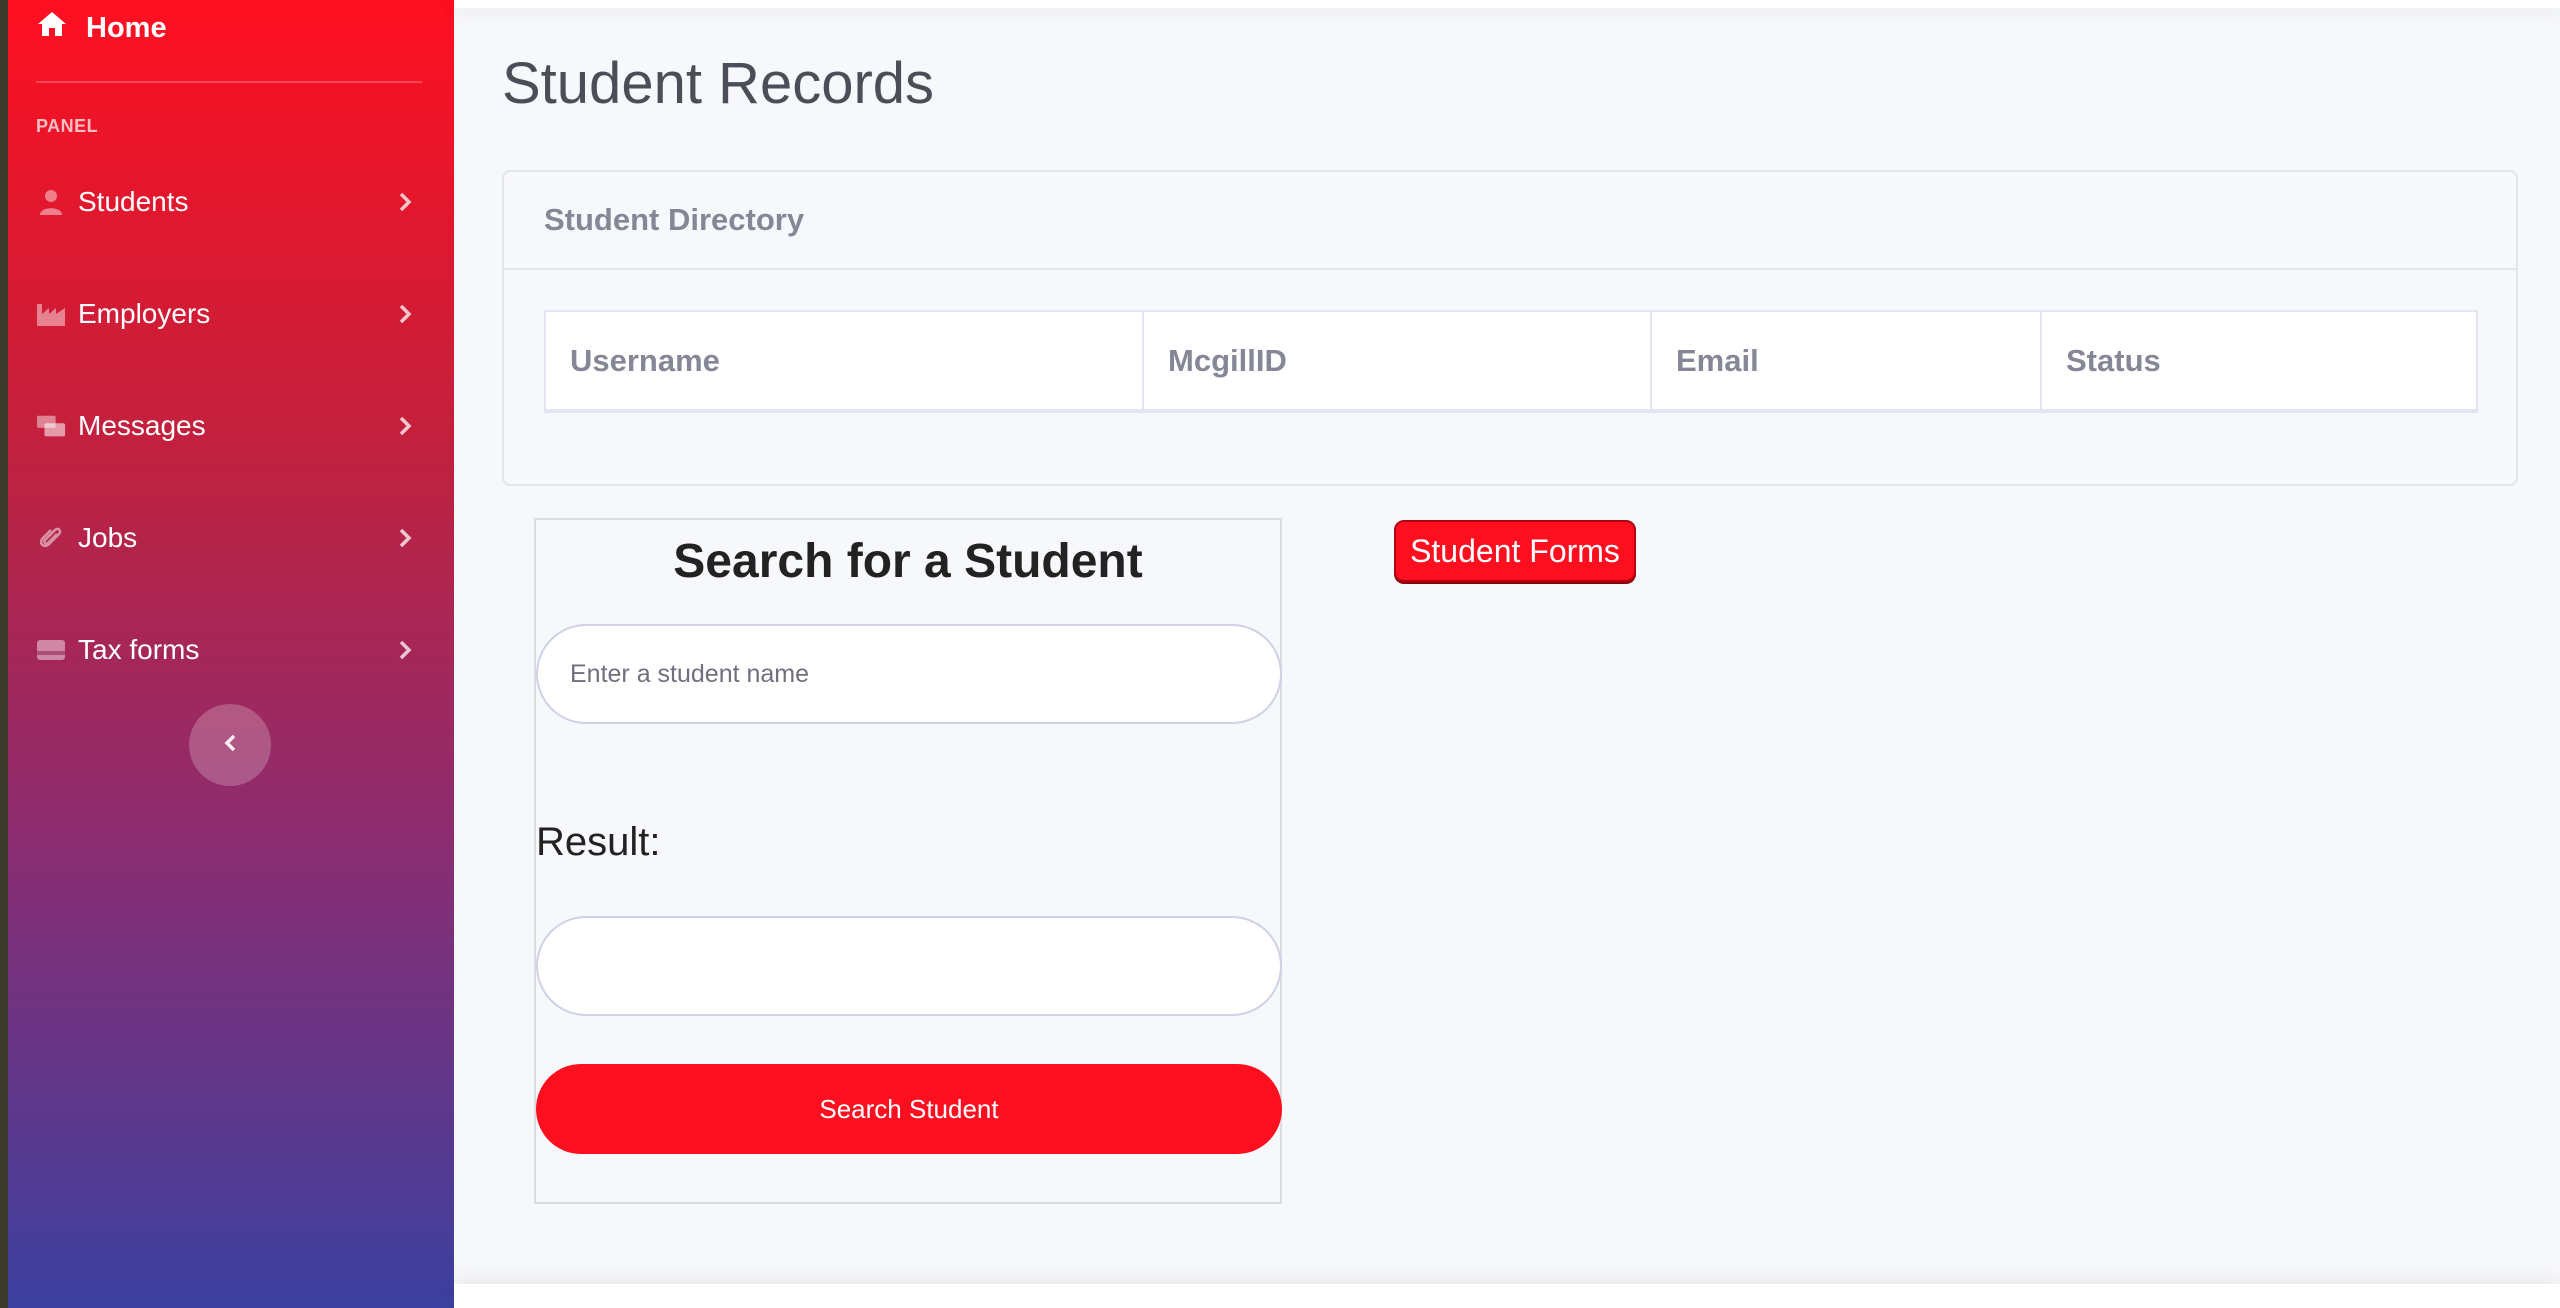 The image size is (2560, 1308). I want to click on bottom-bar, so click(1507, 1296).